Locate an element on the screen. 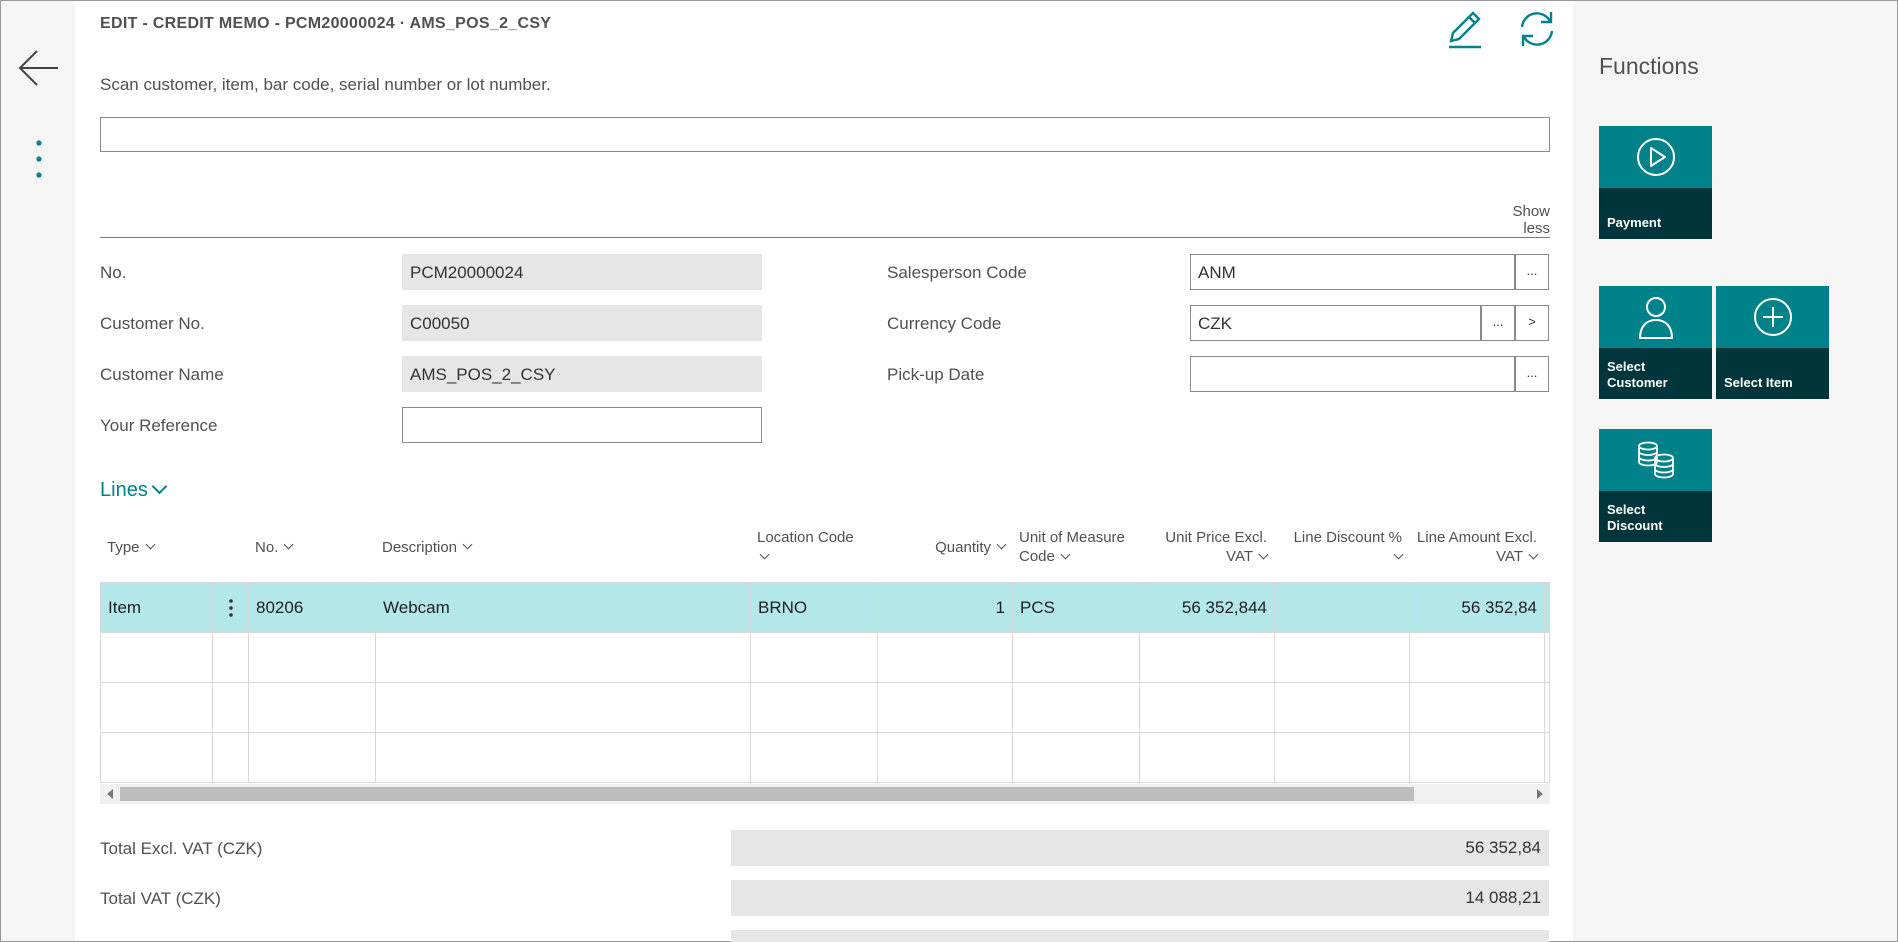 The image size is (1898, 942). coins-icon is located at coordinates (1655, 460).